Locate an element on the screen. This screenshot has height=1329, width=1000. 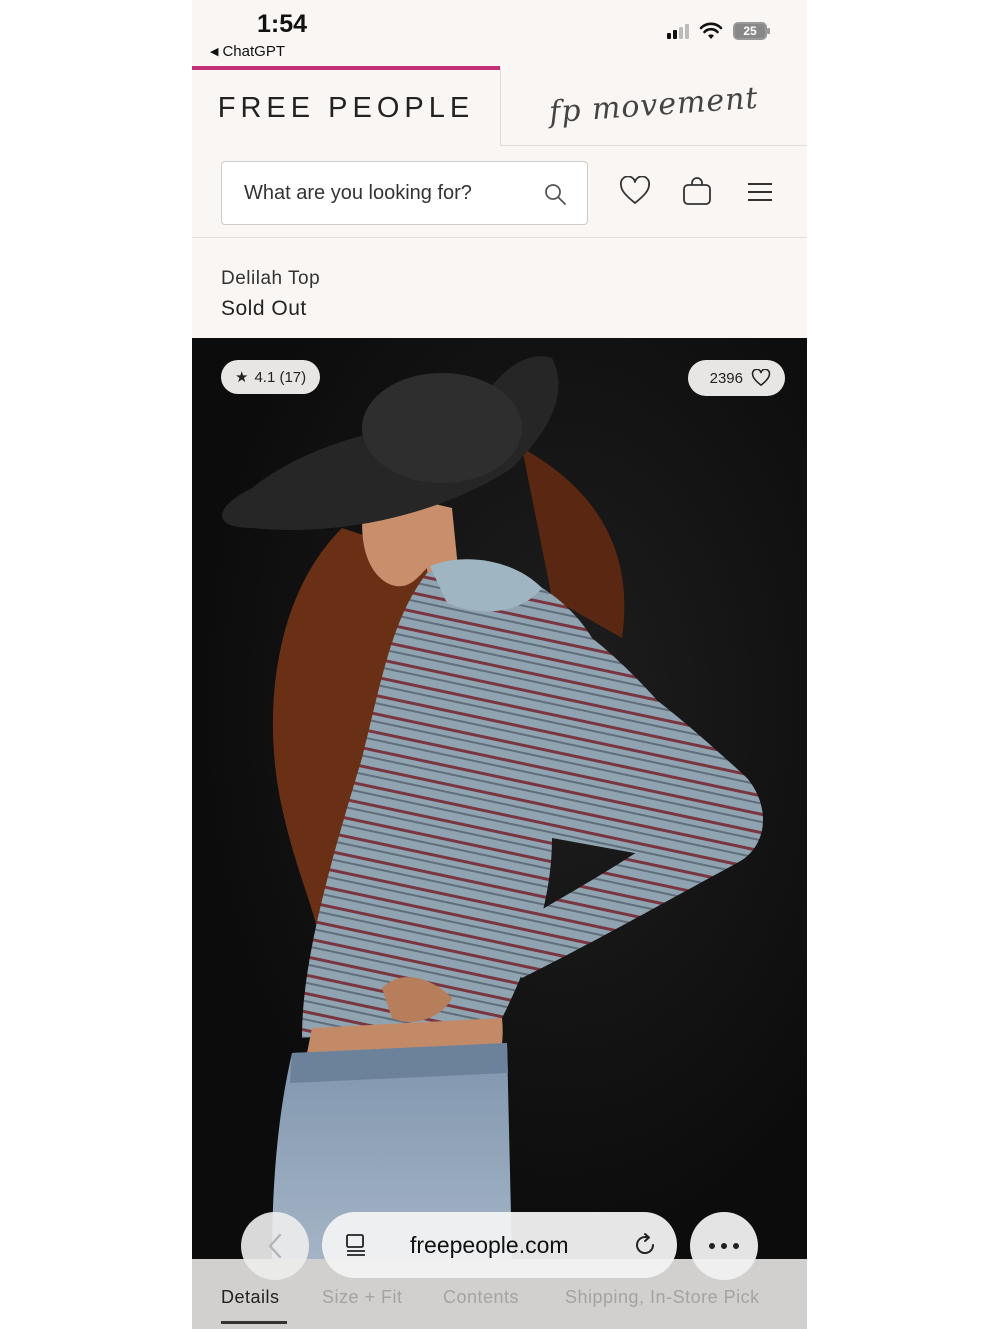
browser-more-button is located at coordinates (724, 1246).